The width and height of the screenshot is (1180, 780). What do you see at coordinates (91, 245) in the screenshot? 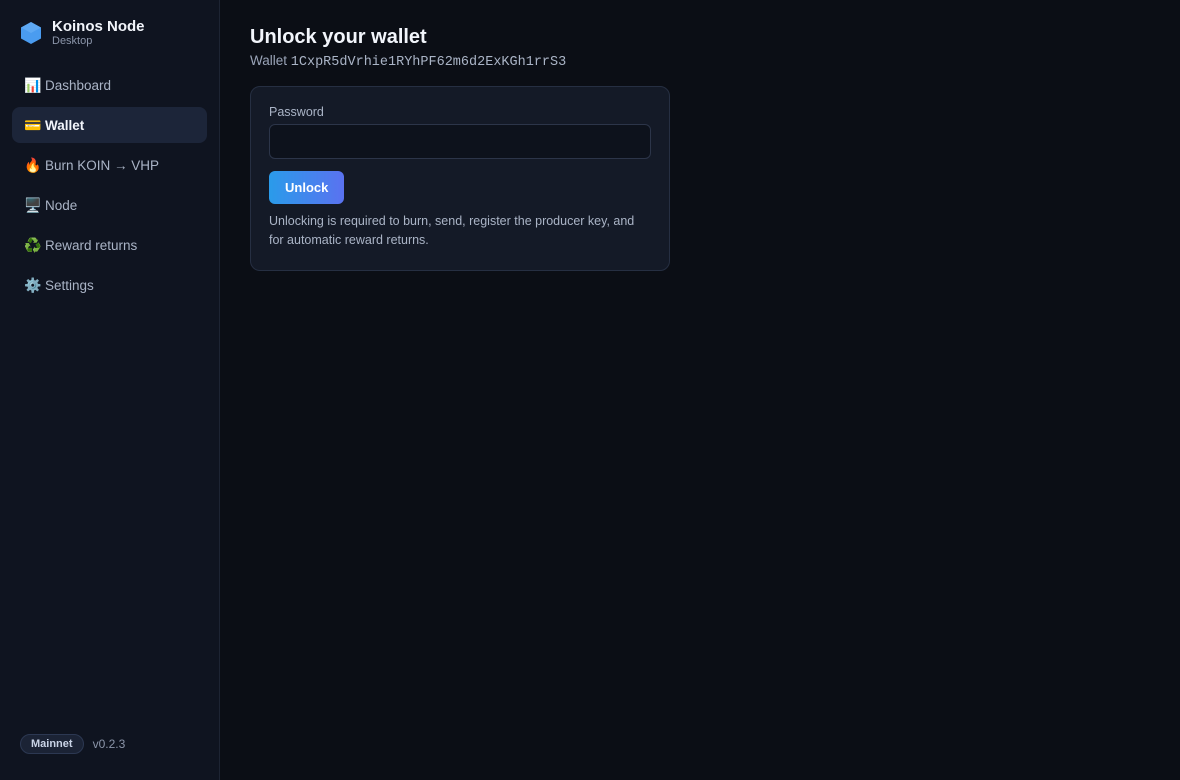
I see `sidebar-item-label: Reward returns` at bounding box center [91, 245].